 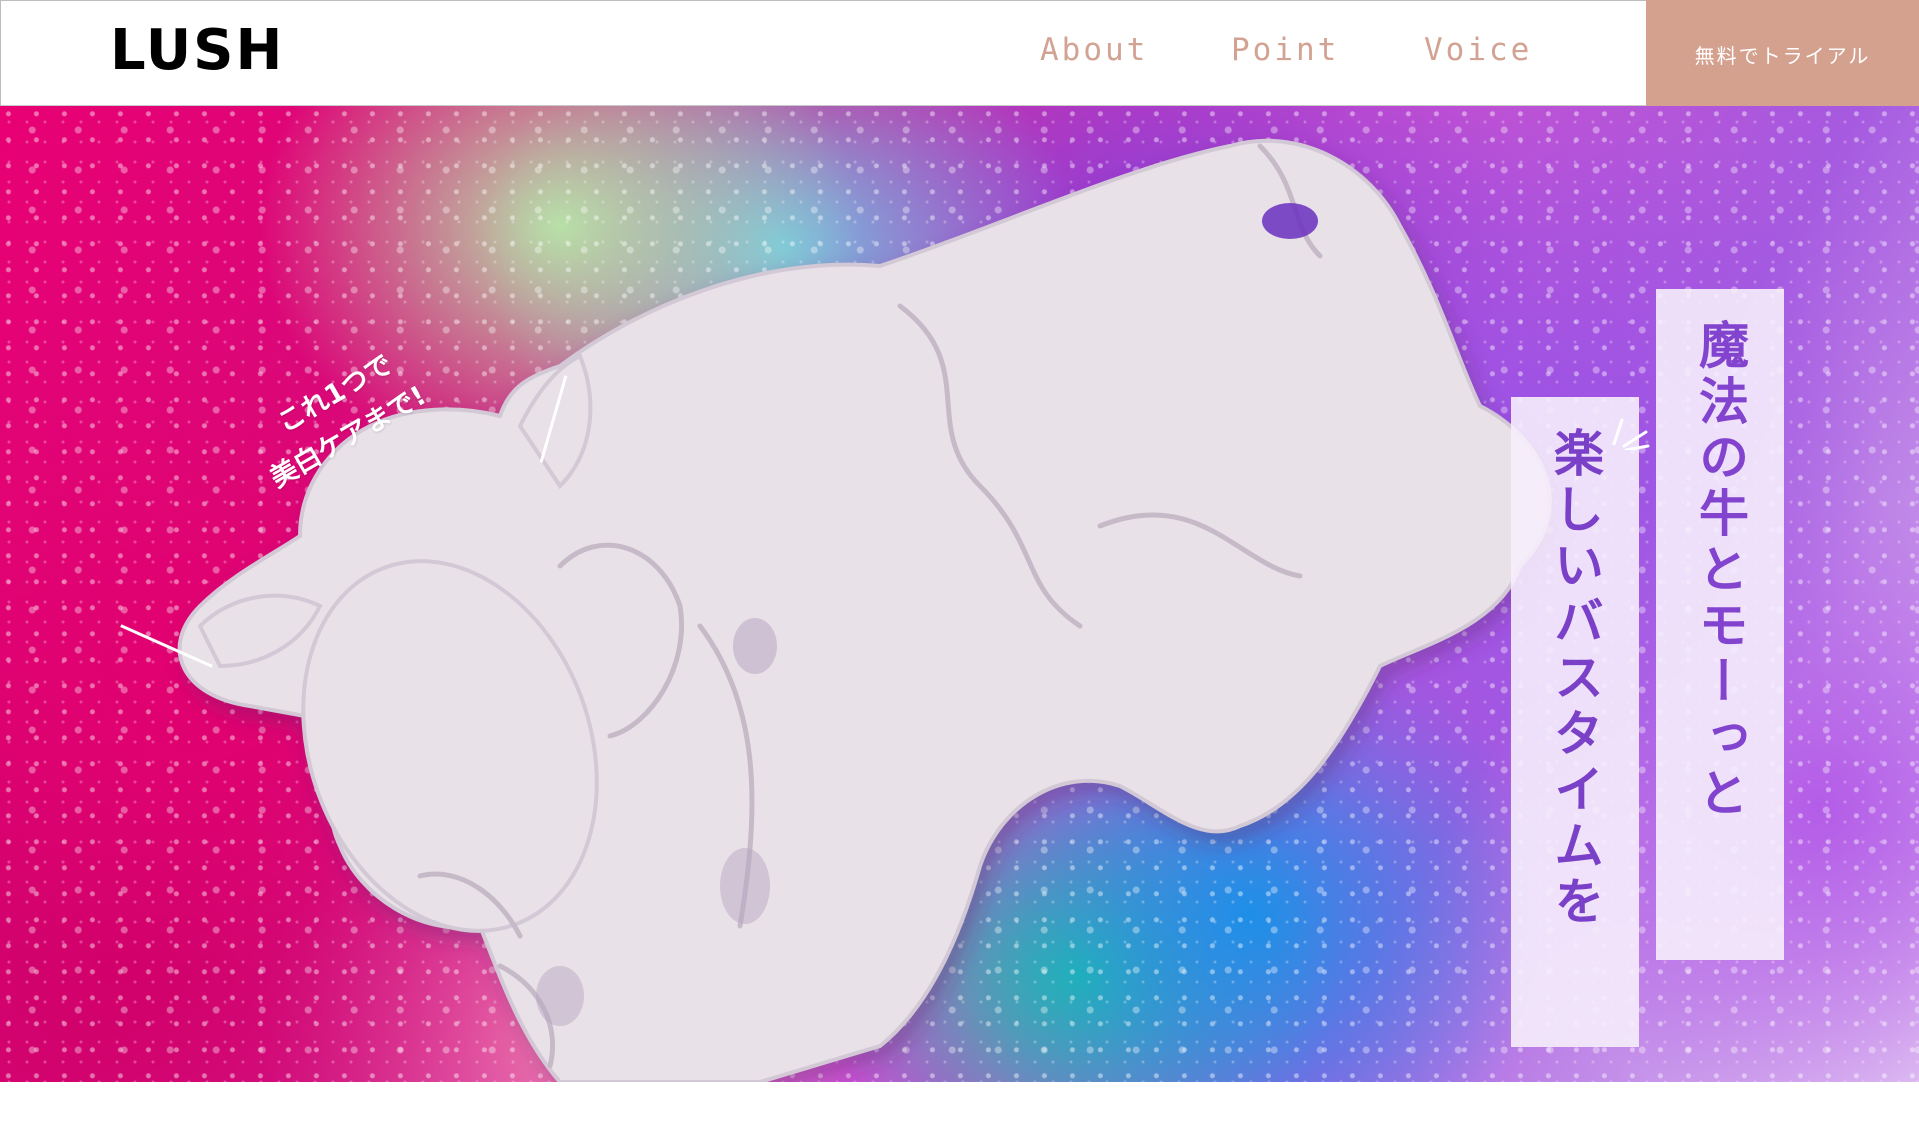 I want to click on nav-point-link: Point, so click(x=1285, y=50).